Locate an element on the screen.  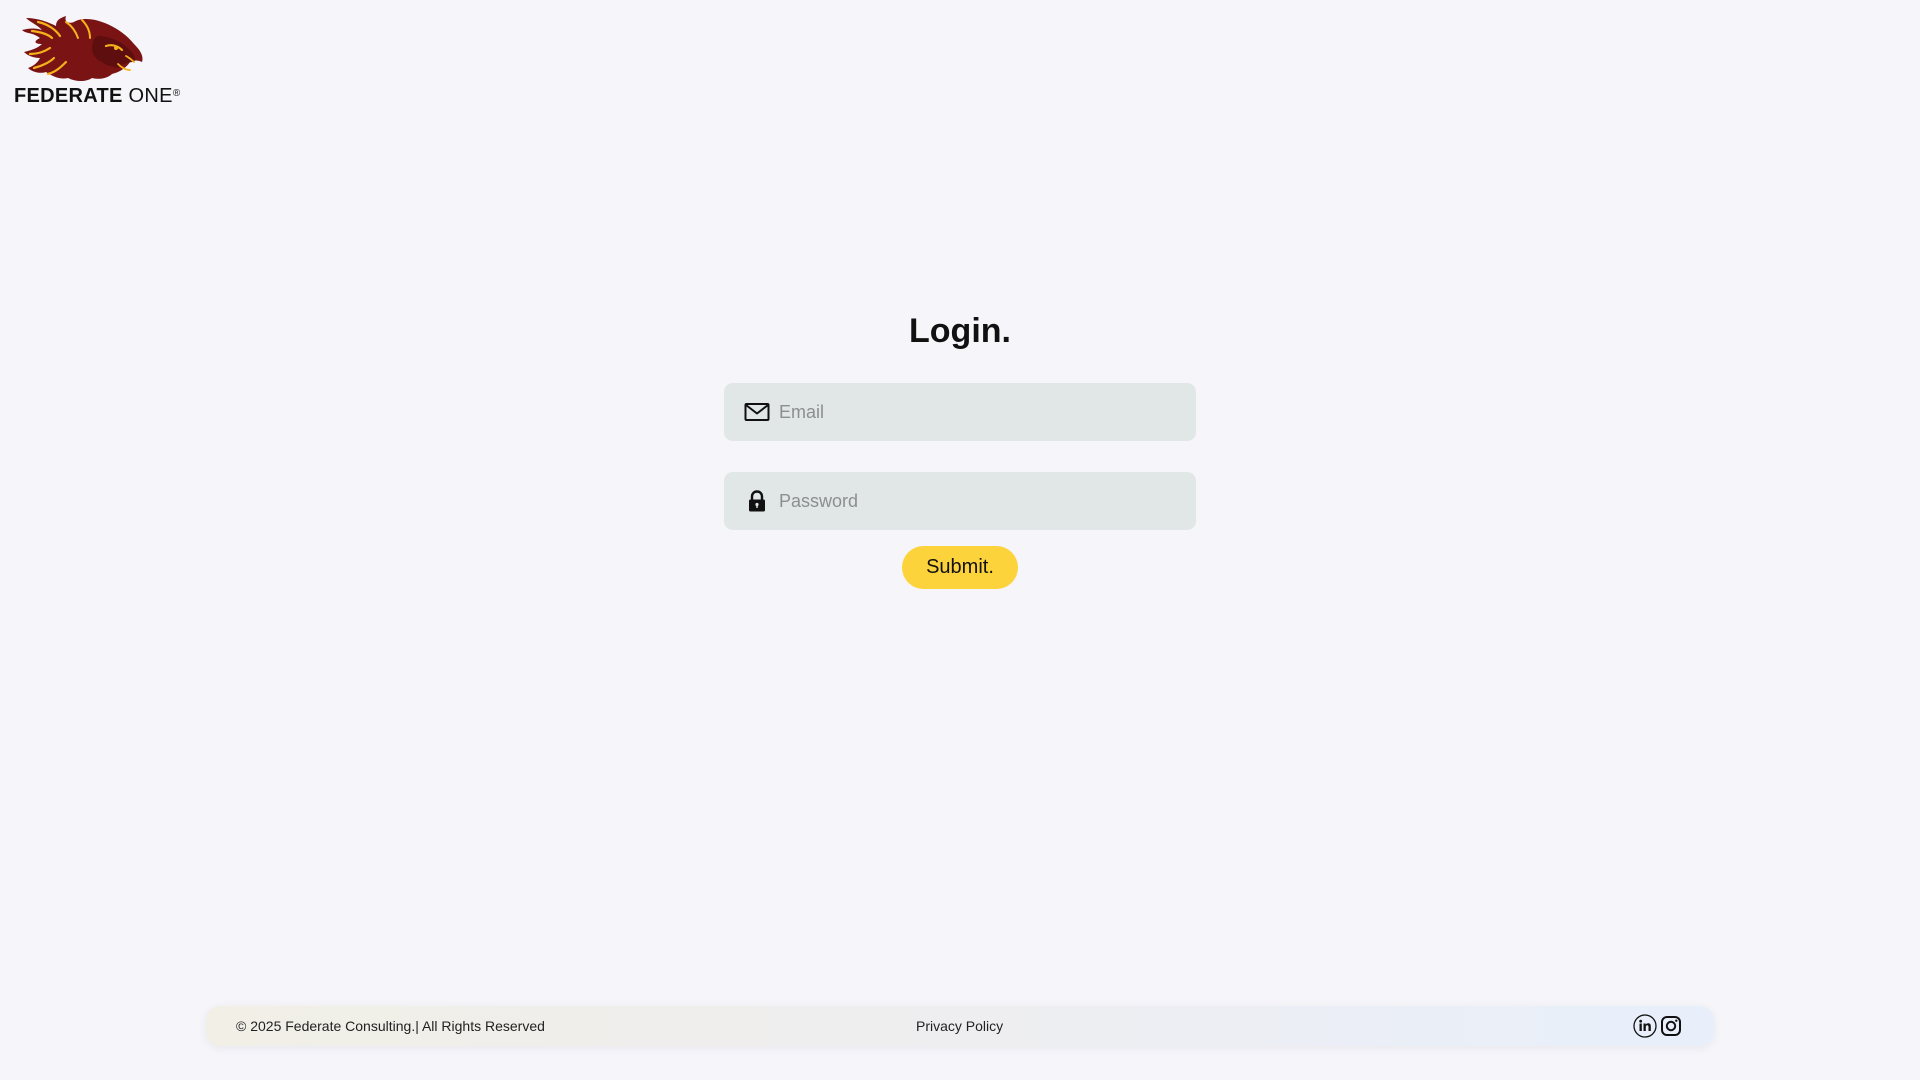
linkedin-icon is located at coordinates (1645, 1026).